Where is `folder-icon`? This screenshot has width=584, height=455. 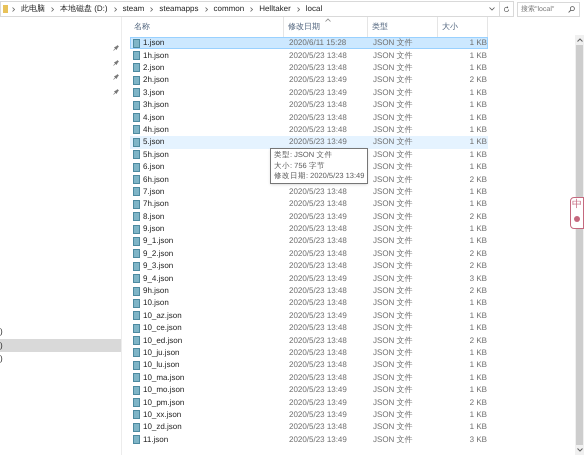 folder-icon is located at coordinates (5, 9).